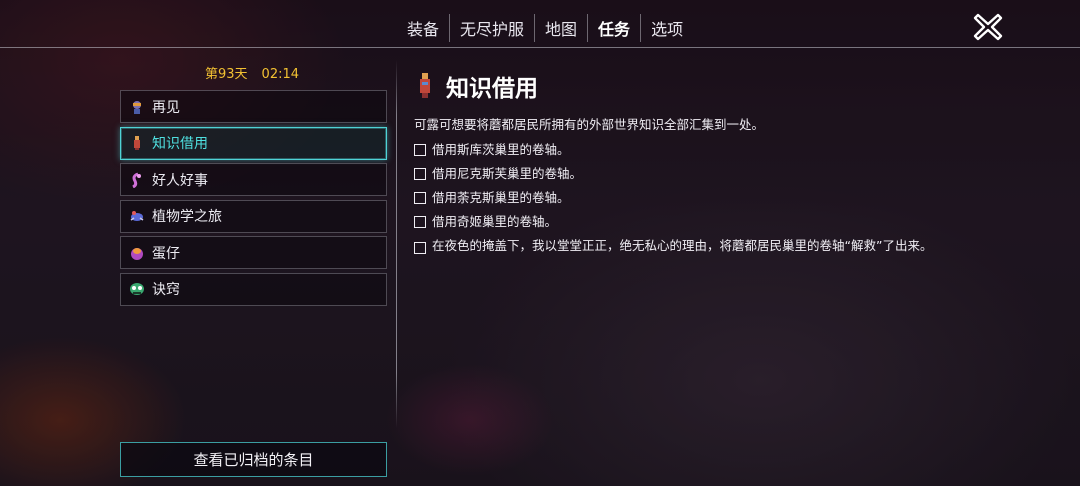 The image size is (1080, 486). What do you see at coordinates (137, 289) in the screenshot?
I see `green-creature-icon` at bounding box center [137, 289].